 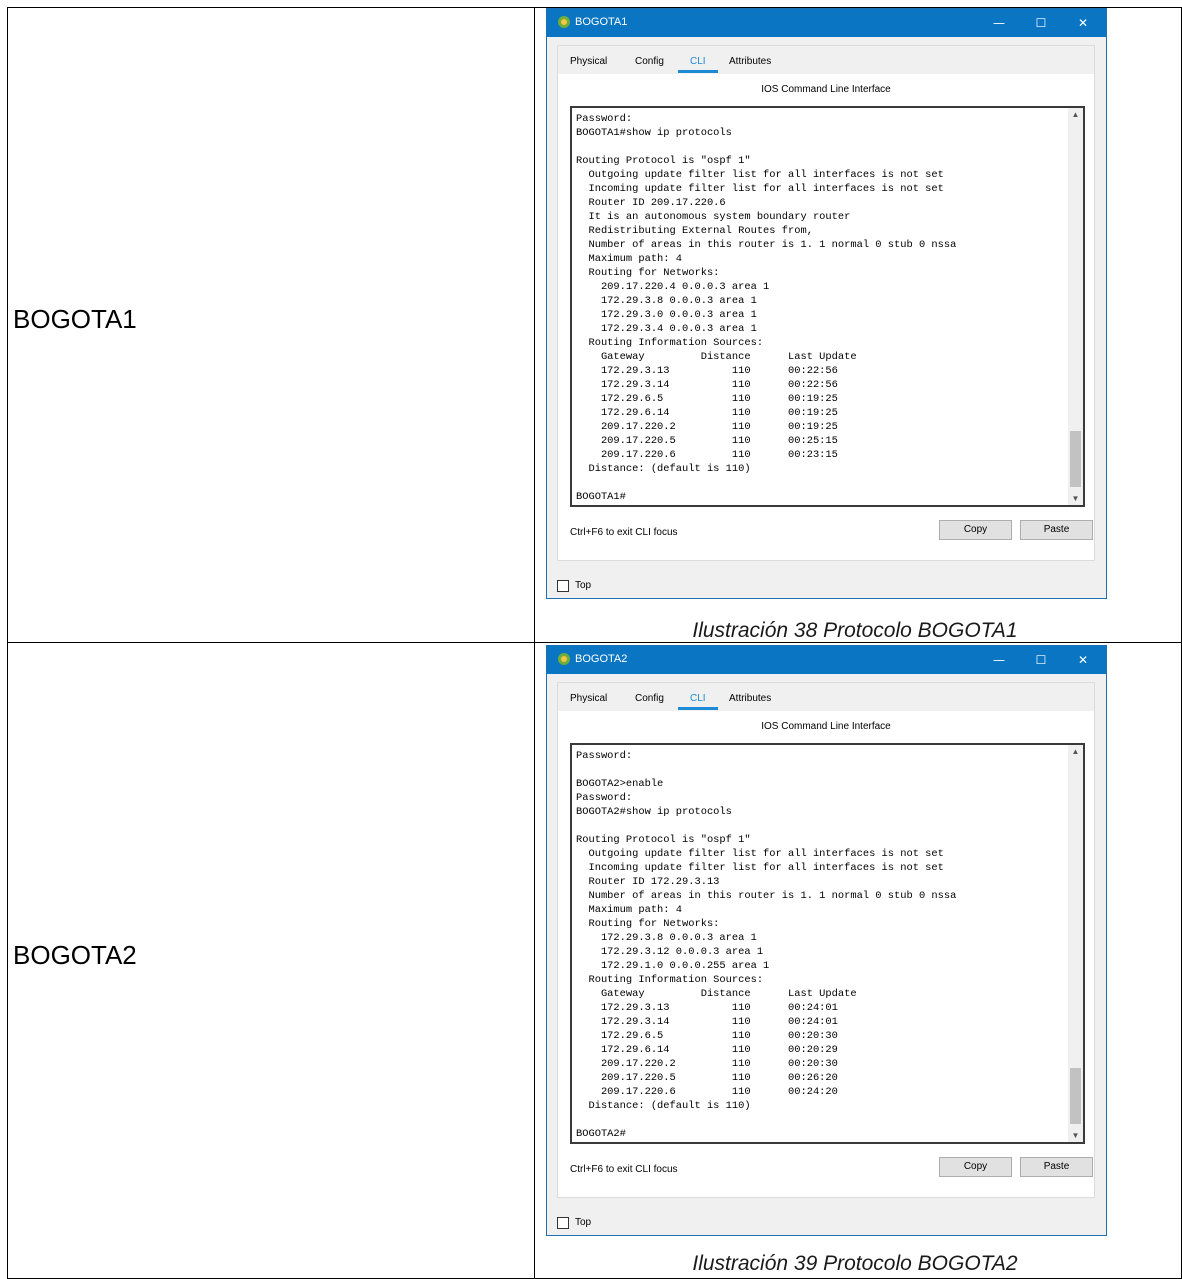 What do you see at coordinates (534, 643) in the screenshot?
I see `table-column-divider` at bounding box center [534, 643].